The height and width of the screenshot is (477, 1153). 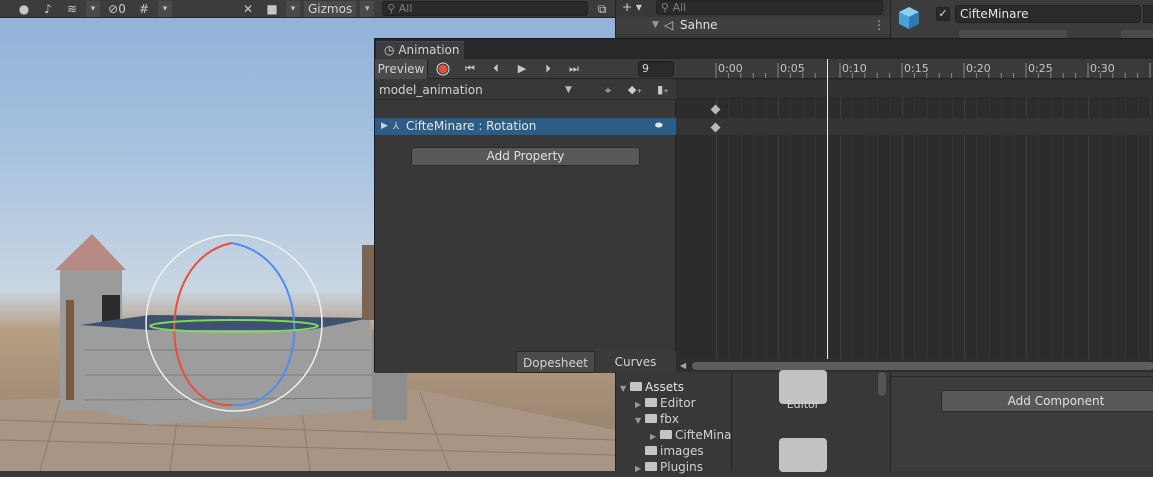 What do you see at coordinates (764, 49) in the screenshot?
I see `animation-tabbar: ◷ Animation` at bounding box center [764, 49].